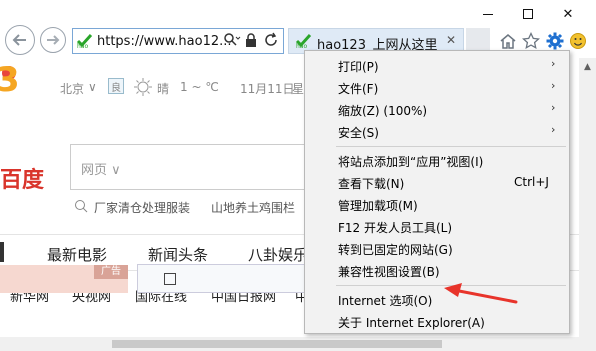 The image size is (596, 351). Describe the element at coordinates (10, 80) in the screenshot. I see `hao123-logo: 3` at that location.